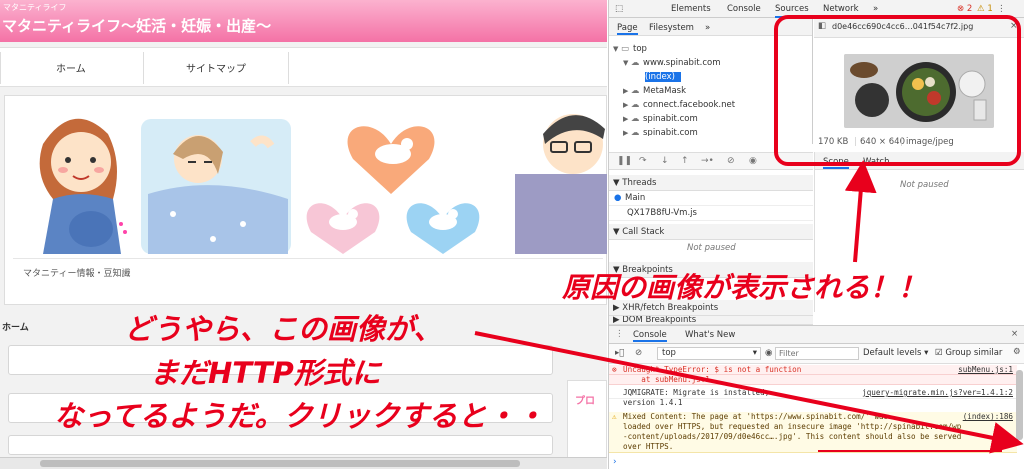  What do you see at coordinates (136, 25) in the screenshot?
I see `site-title: マタニティライフ〜妊活・妊娠・出産〜` at bounding box center [136, 25].